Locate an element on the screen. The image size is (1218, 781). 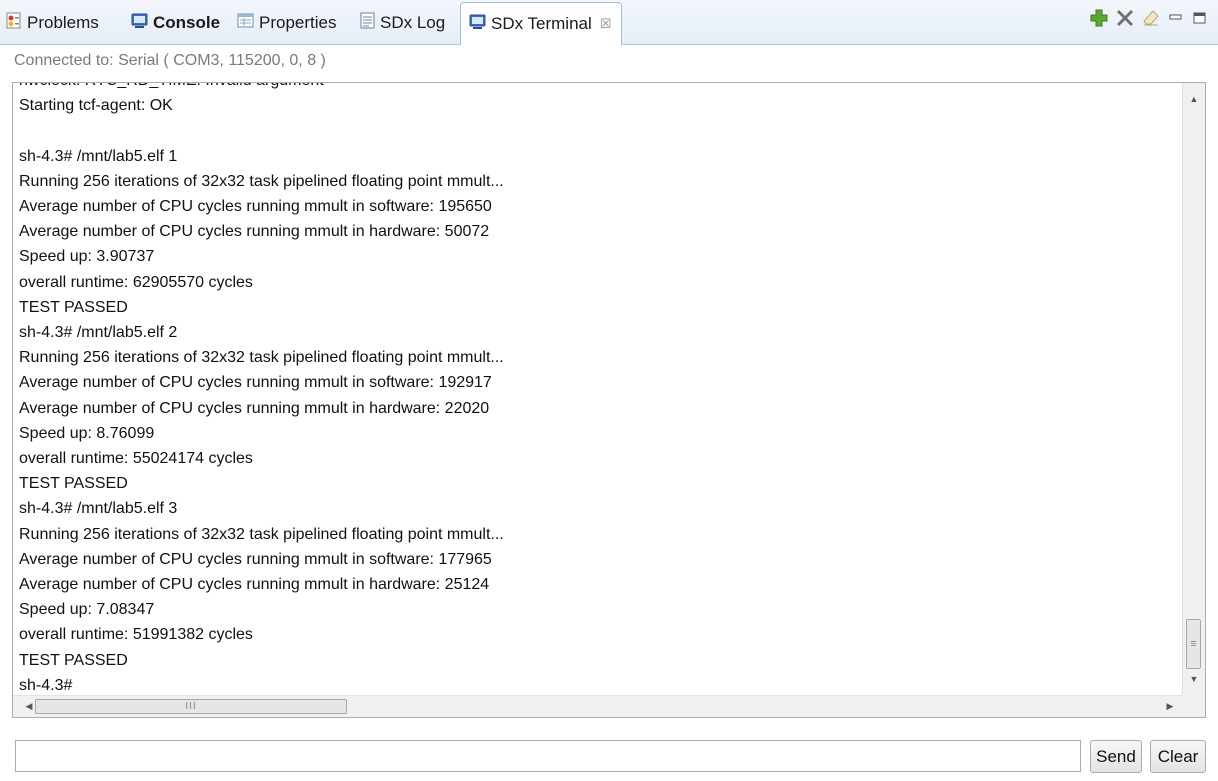
terminal-line: sh-4.3# /mnt/lab5.elf 3 is located at coordinates (98, 509).